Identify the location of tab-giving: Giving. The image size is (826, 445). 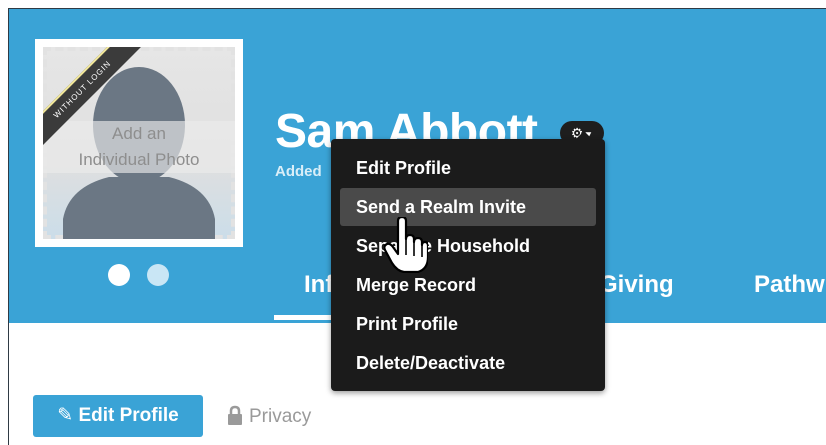
(636, 285).